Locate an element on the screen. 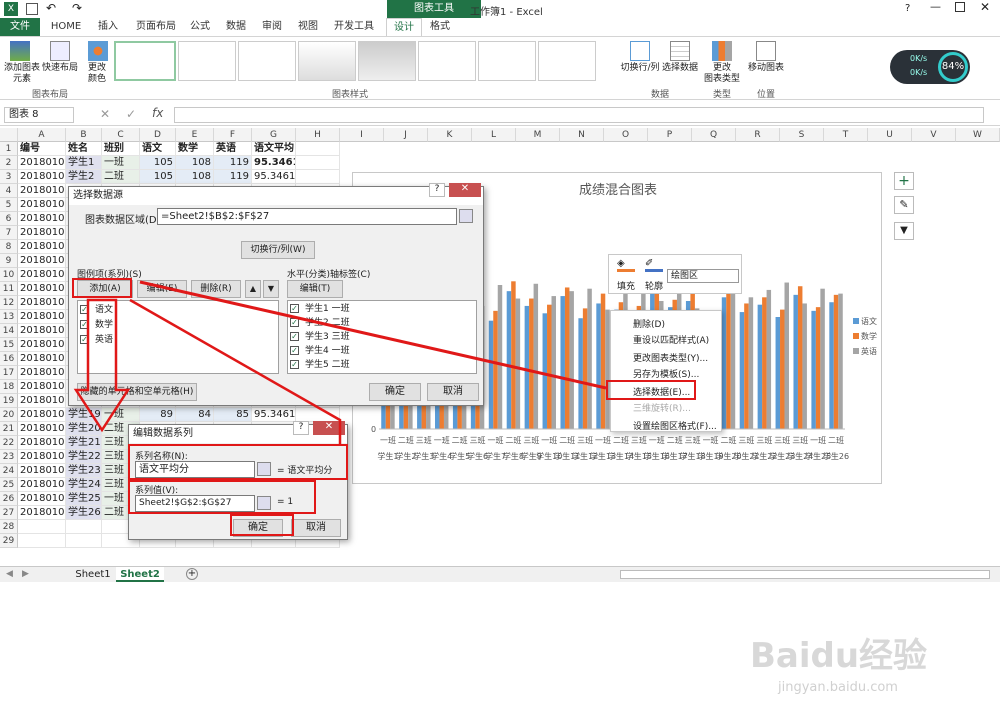 The width and height of the screenshot is (1000, 724). horizontal-scrollbar is located at coordinates (805, 574).